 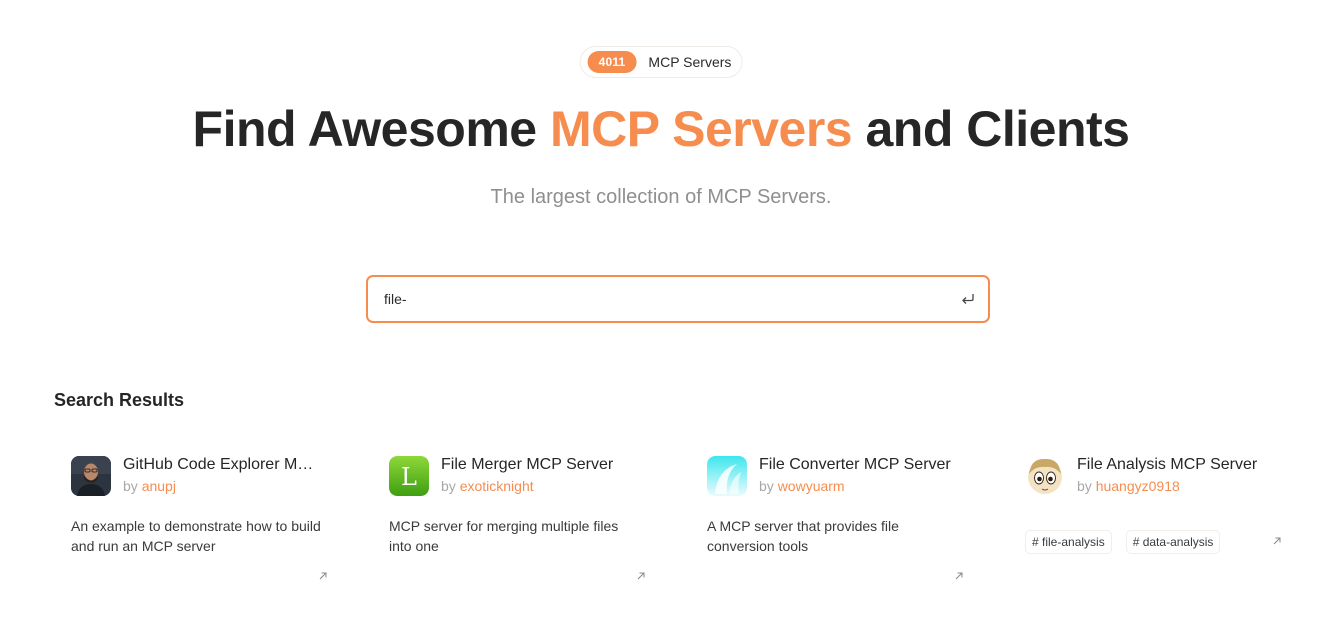 I want to click on author-link: exoticknight, so click(x=497, y=486).